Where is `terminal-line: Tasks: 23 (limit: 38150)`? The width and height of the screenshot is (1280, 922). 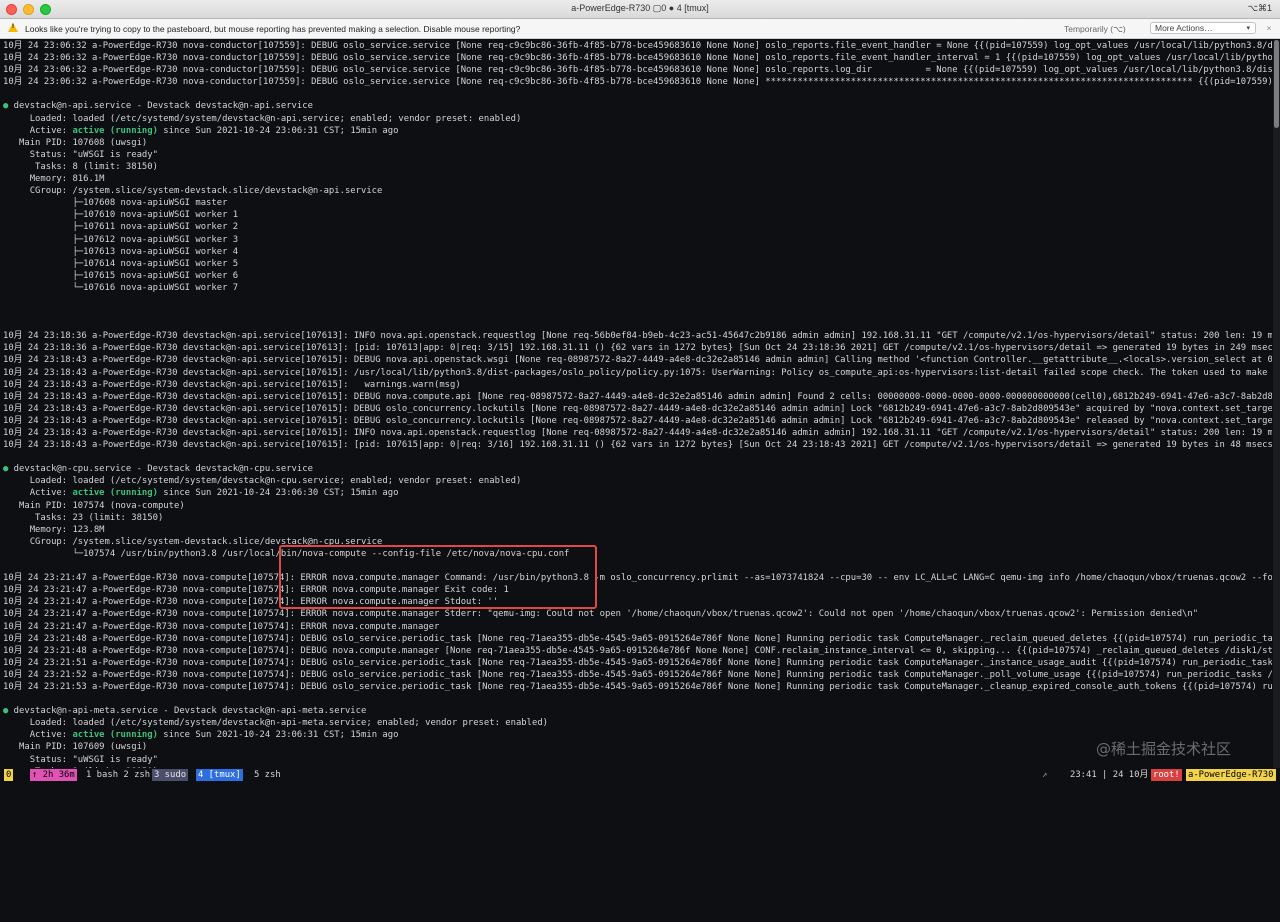 terminal-line: Tasks: 23 (limit: 38150) is located at coordinates (83, 517).